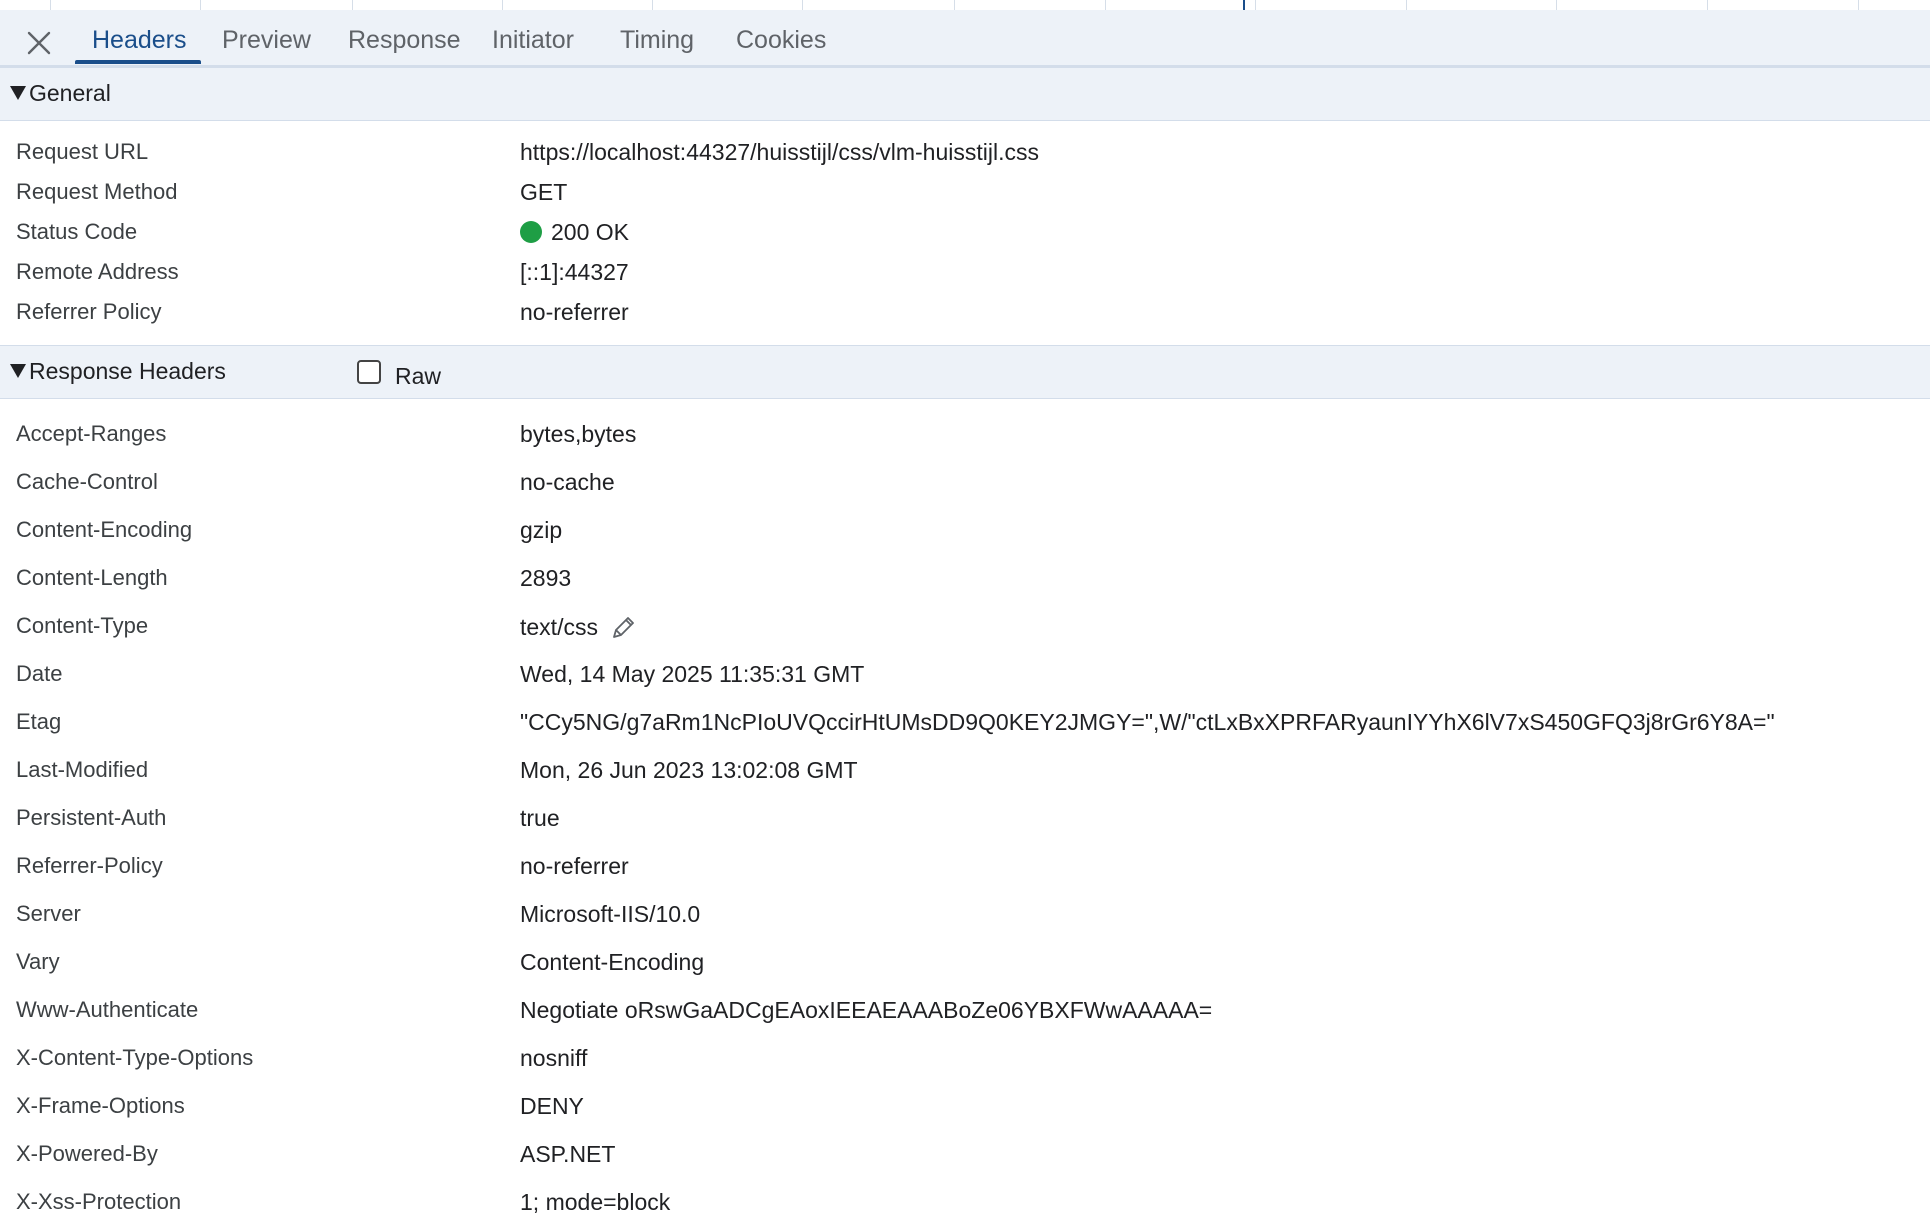  I want to click on response-headers-section-header: Response Headers Raw, so click(965, 372).